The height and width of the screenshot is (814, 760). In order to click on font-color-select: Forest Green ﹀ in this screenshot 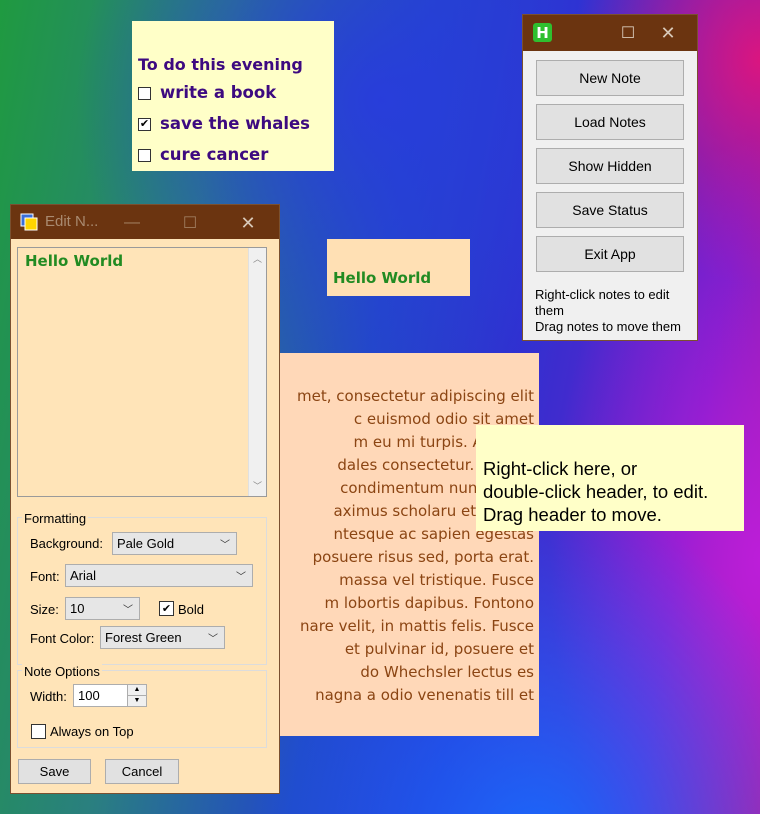, I will do `click(162, 637)`.